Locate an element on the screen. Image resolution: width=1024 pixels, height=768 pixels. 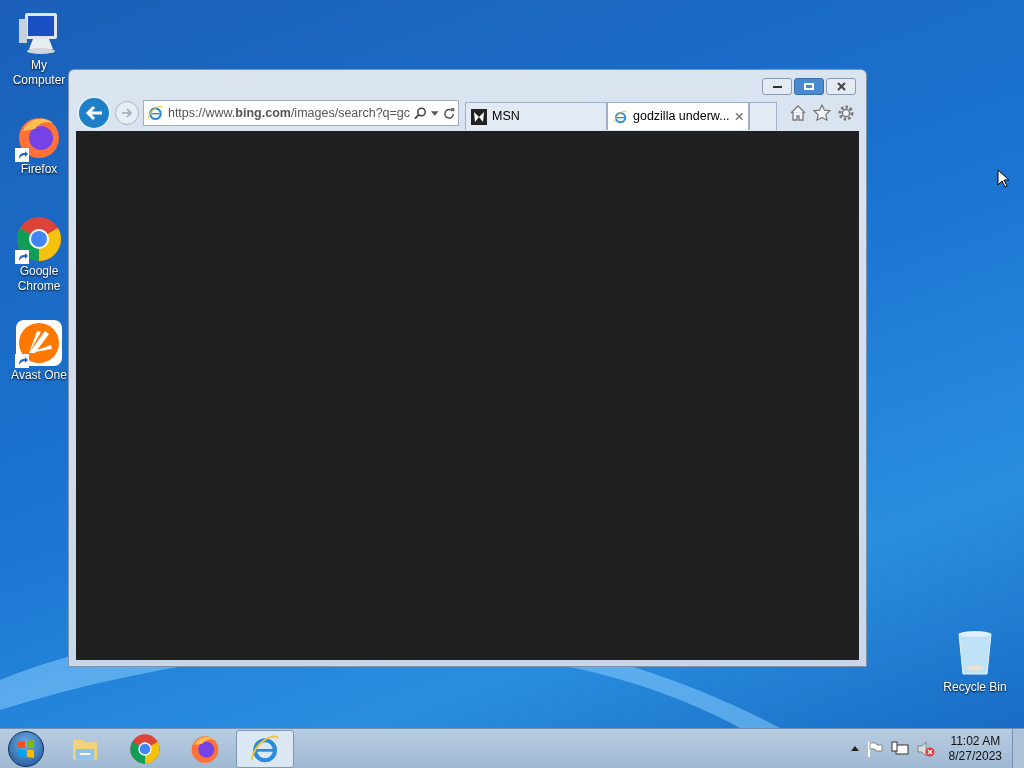
clock-date: 8/27/2023 is located at coordinates (975, 756).